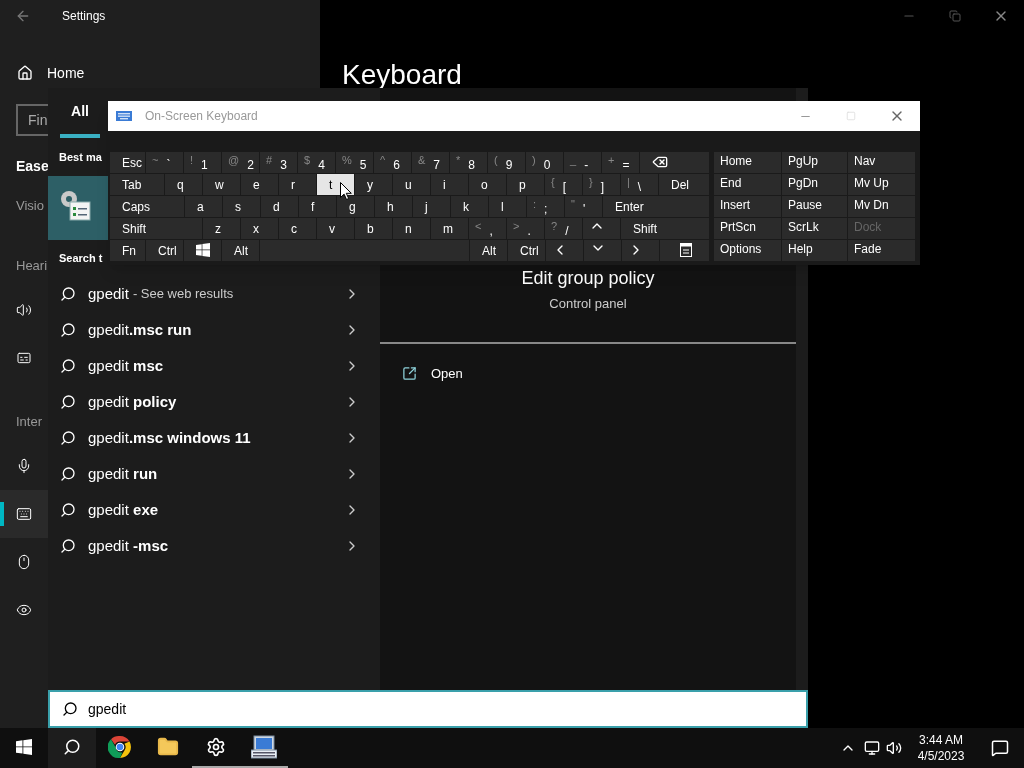 The image size is (1024, 768). I want to click on key: a, so click(204, 207).